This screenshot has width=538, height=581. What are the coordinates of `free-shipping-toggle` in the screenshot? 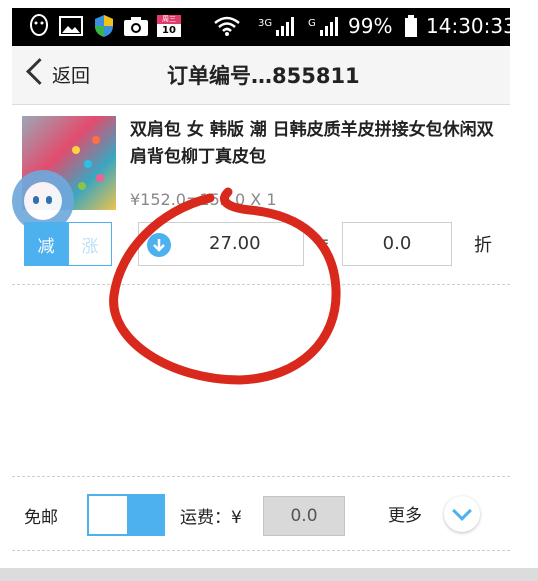 It's located at (126, 515).